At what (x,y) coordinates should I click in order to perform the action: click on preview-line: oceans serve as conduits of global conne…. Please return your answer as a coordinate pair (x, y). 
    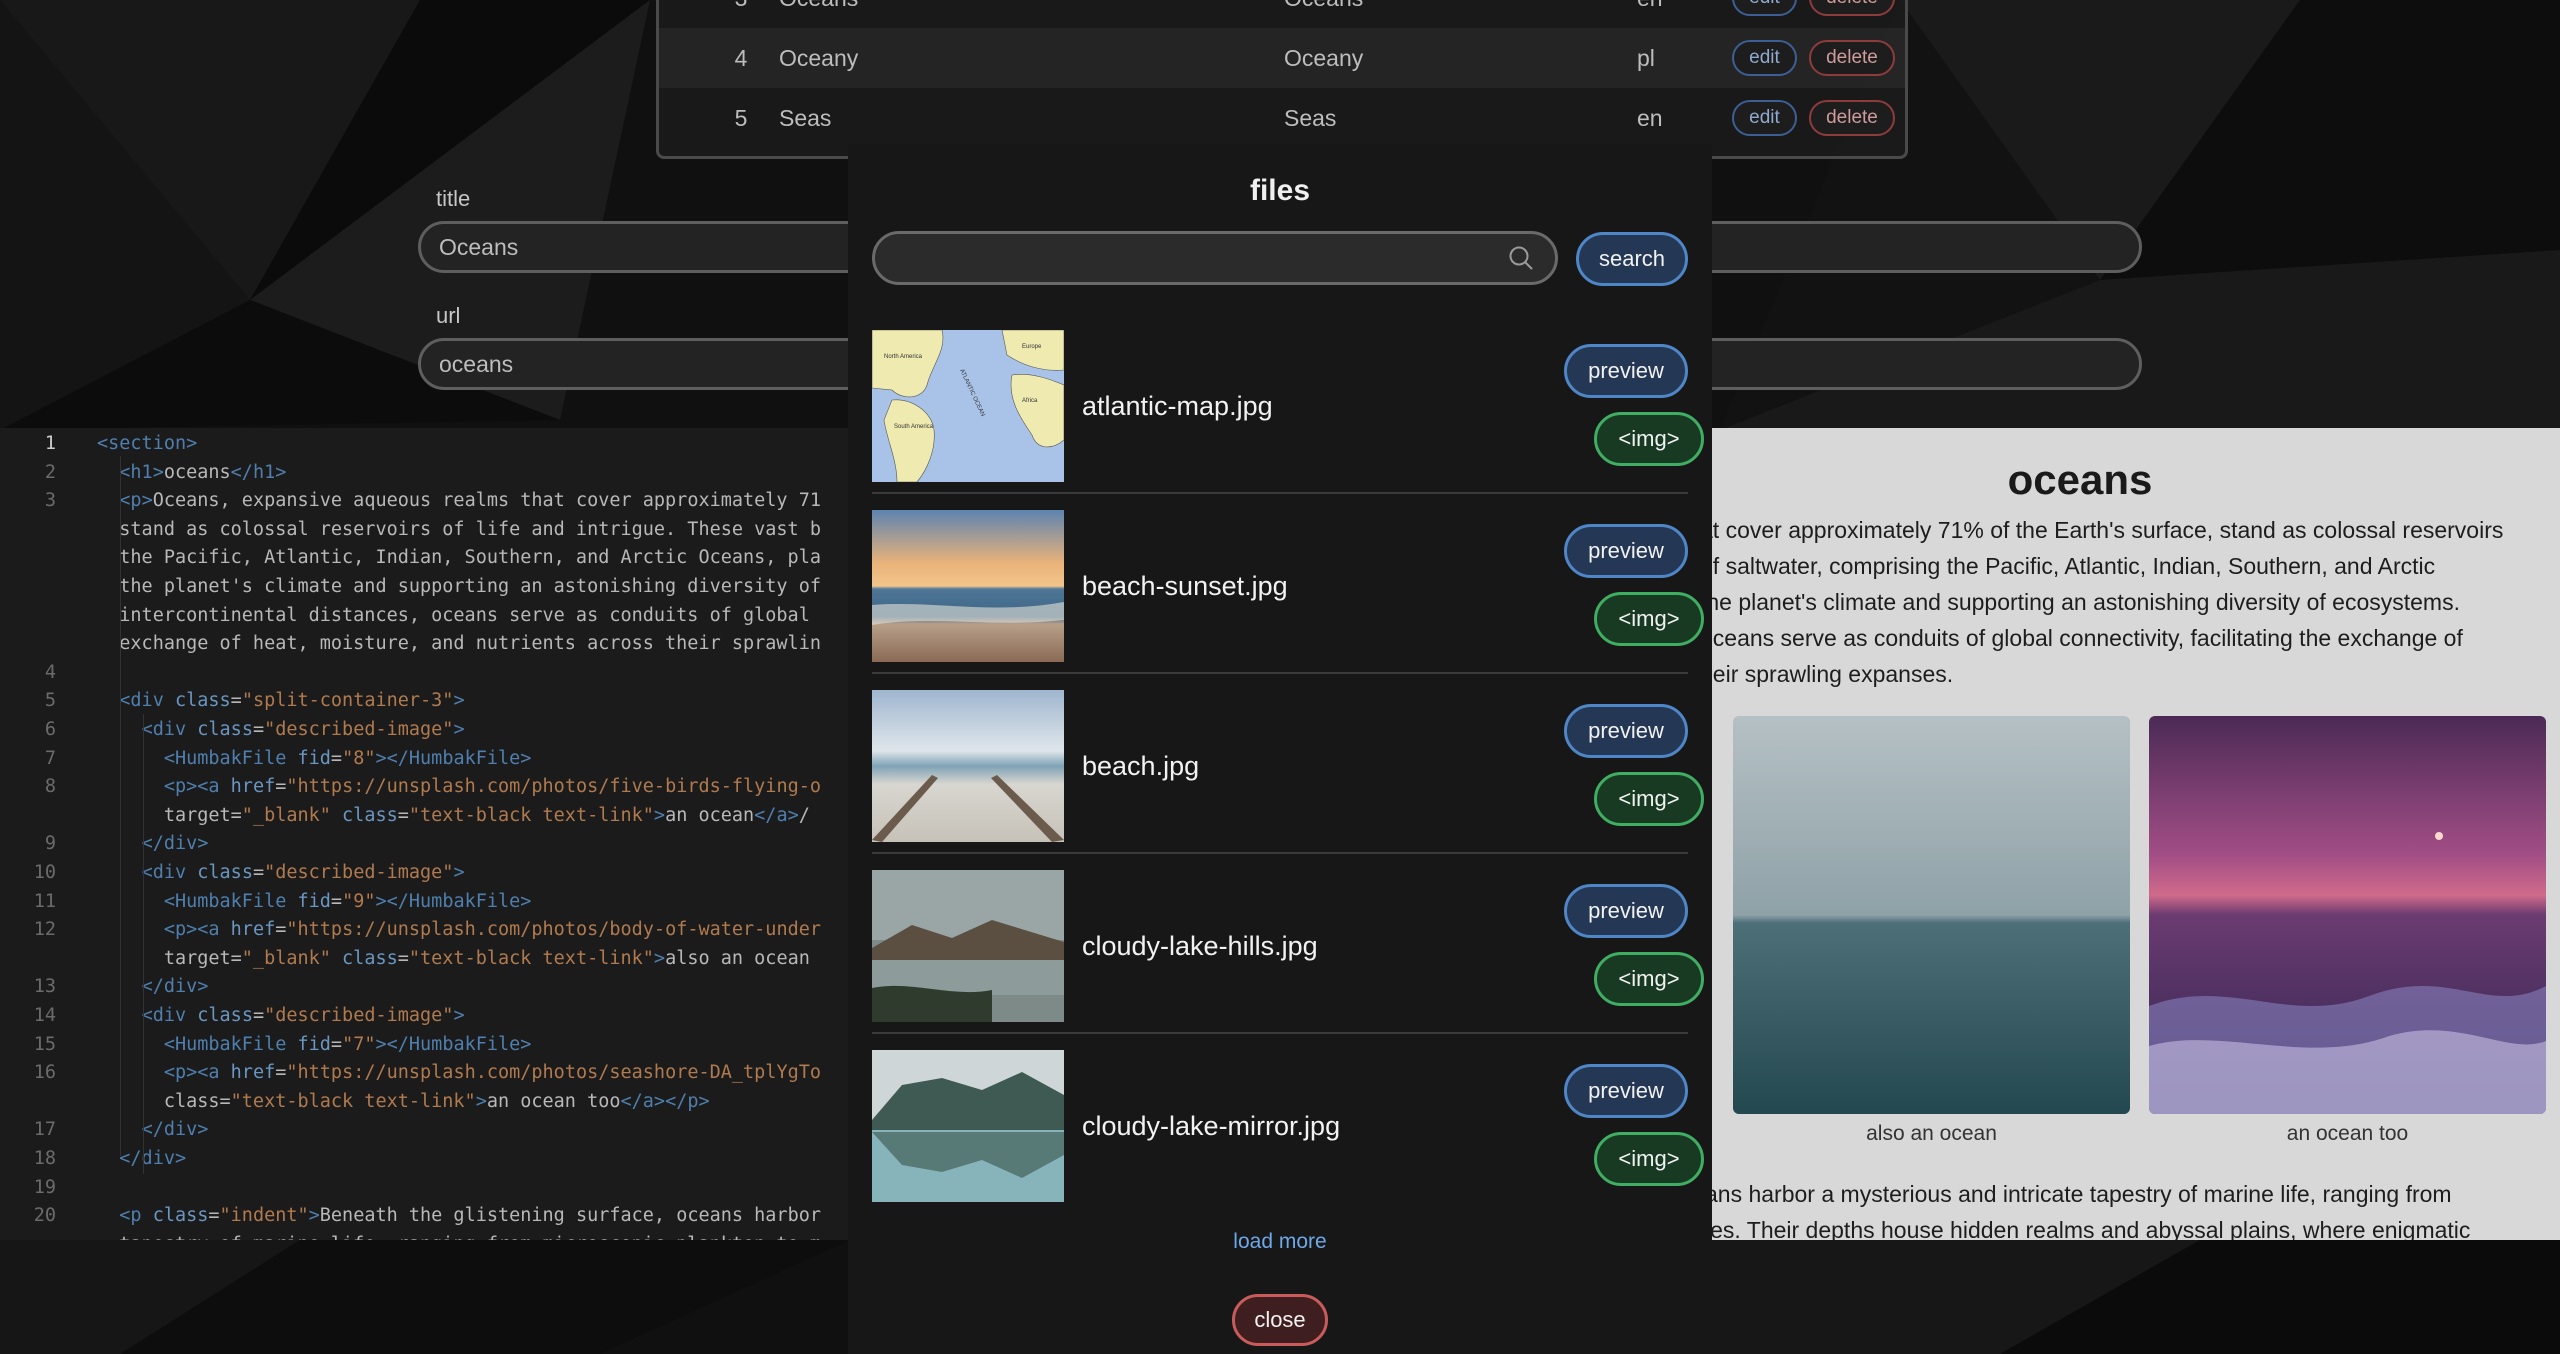
    Looking at the image, I should click on (2081, 638).